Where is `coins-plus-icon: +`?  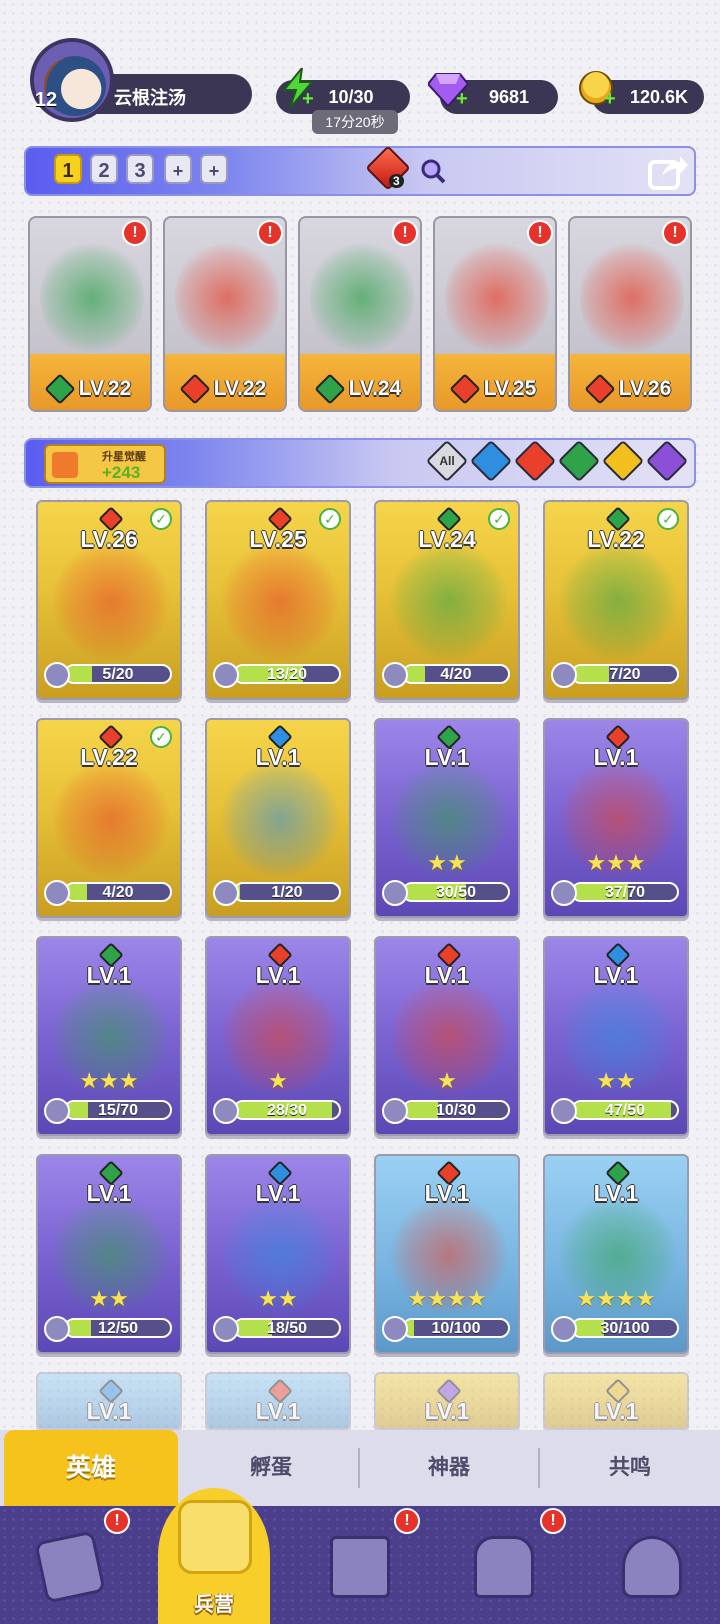
coins-plus-icon: + is located at coordinates (610, 99).